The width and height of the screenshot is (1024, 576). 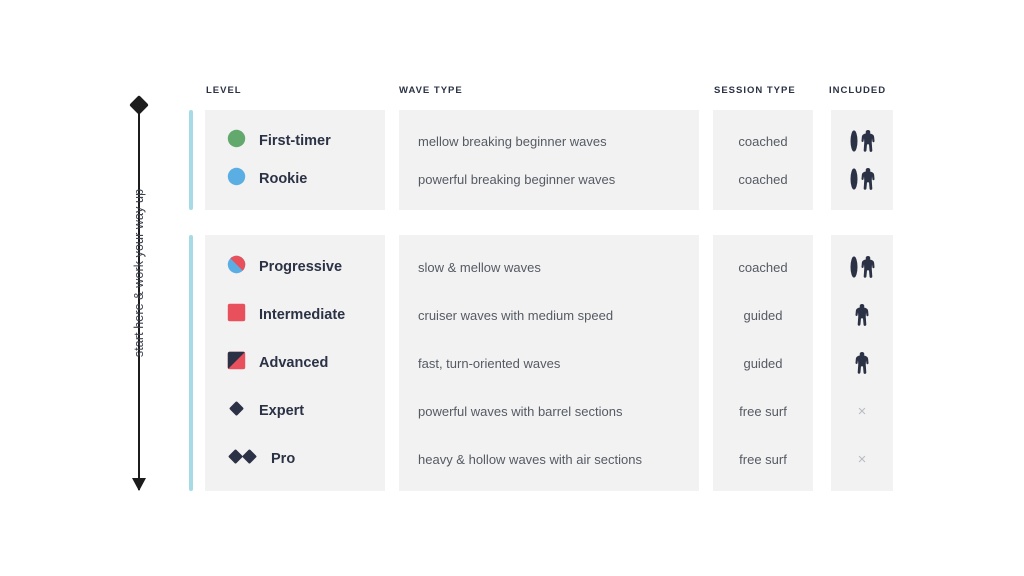 I want to click on table-row: fast, turn-oriented waves, so click(x=549, y=363).